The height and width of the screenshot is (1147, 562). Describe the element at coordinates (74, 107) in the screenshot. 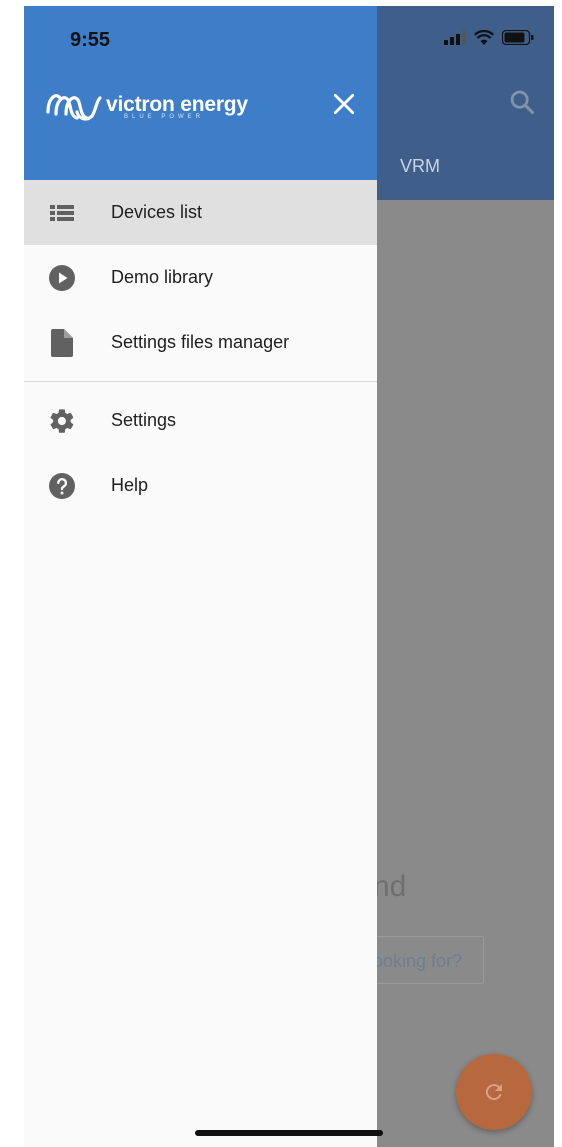

I see `victron-logo-icon` at that location.